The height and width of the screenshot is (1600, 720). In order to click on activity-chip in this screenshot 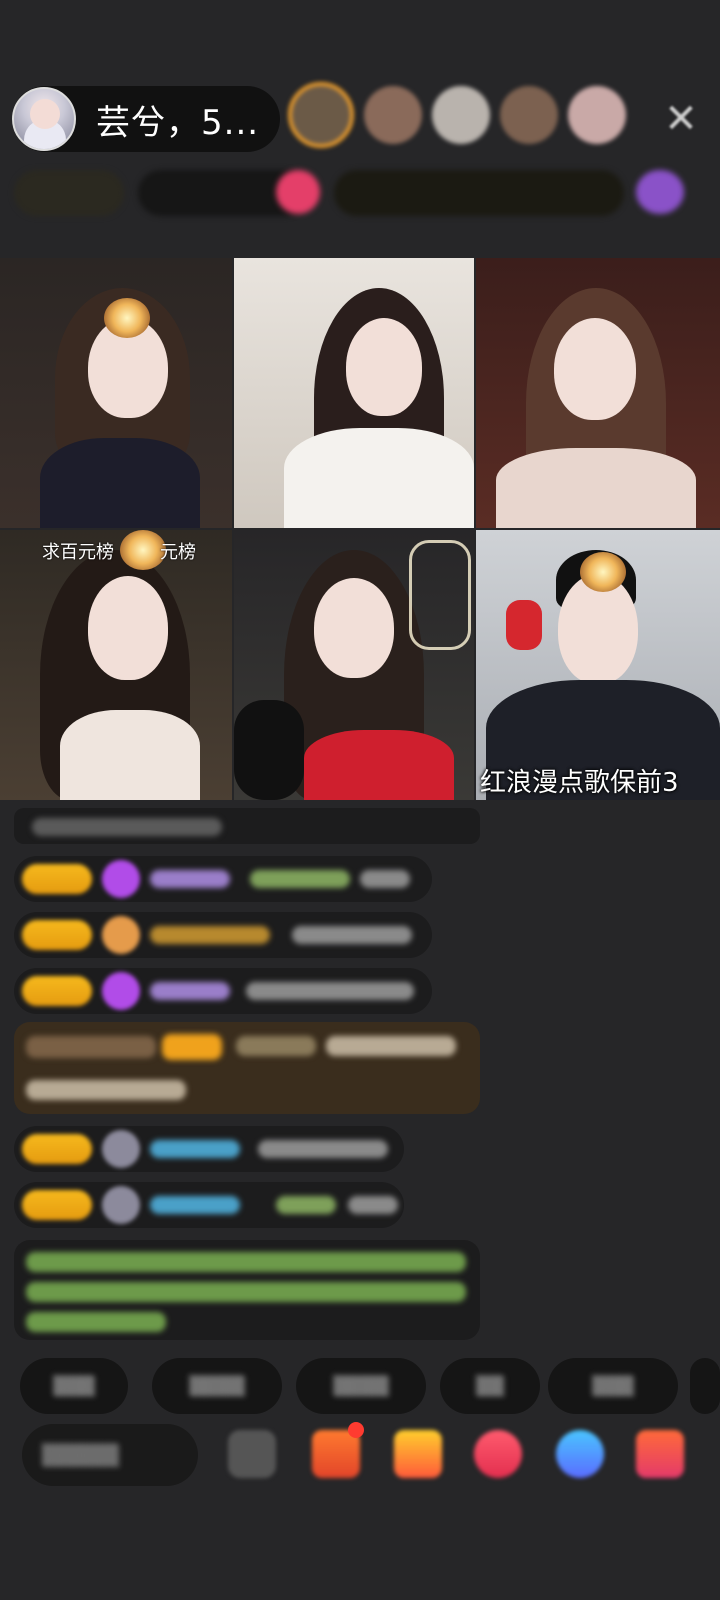, I will do `click(479, 193)`.